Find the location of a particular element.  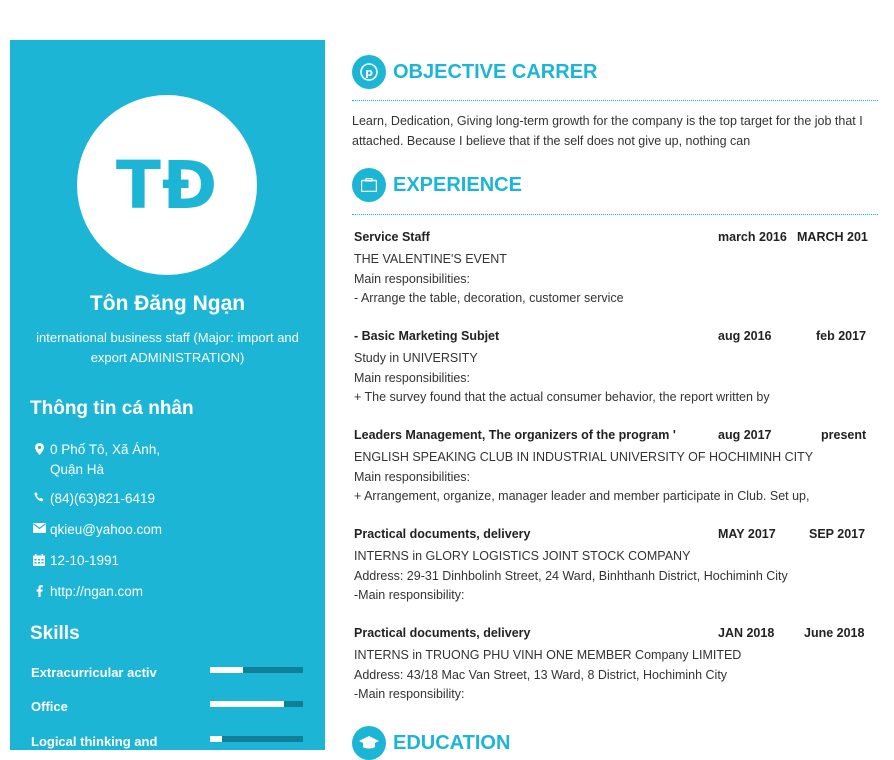

experience-header: EXPERIENCE is located at coordinates (437, 185).